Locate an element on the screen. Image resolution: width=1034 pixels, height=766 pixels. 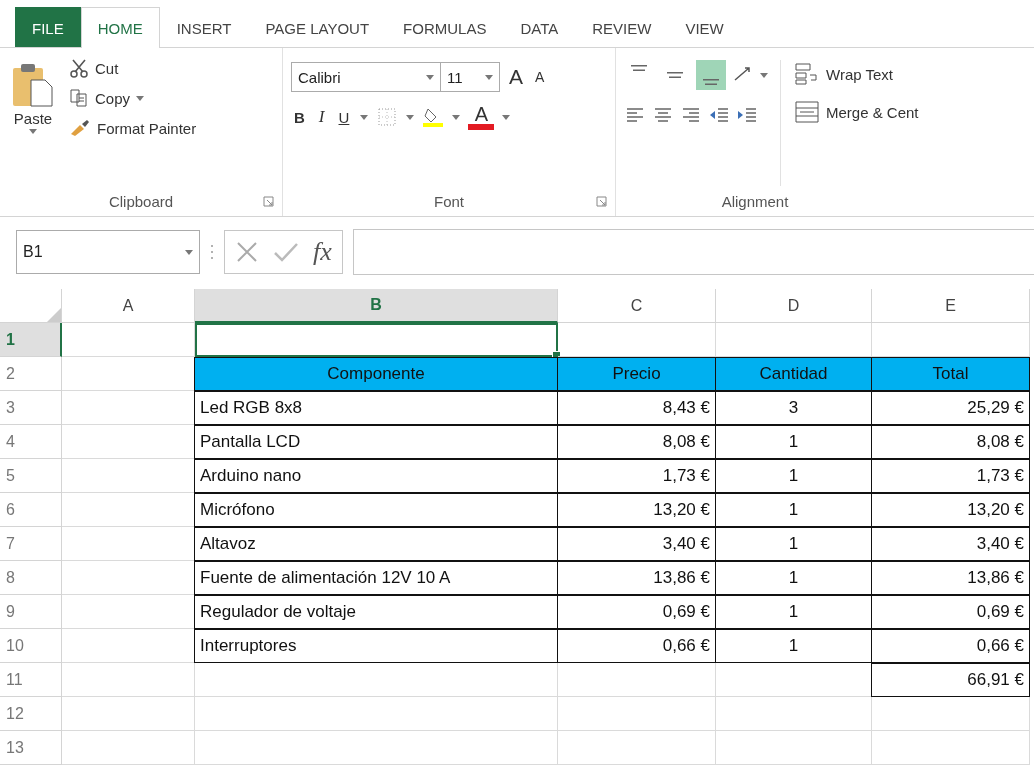
font-size-field: 11 is located at coordinates (470, 77).